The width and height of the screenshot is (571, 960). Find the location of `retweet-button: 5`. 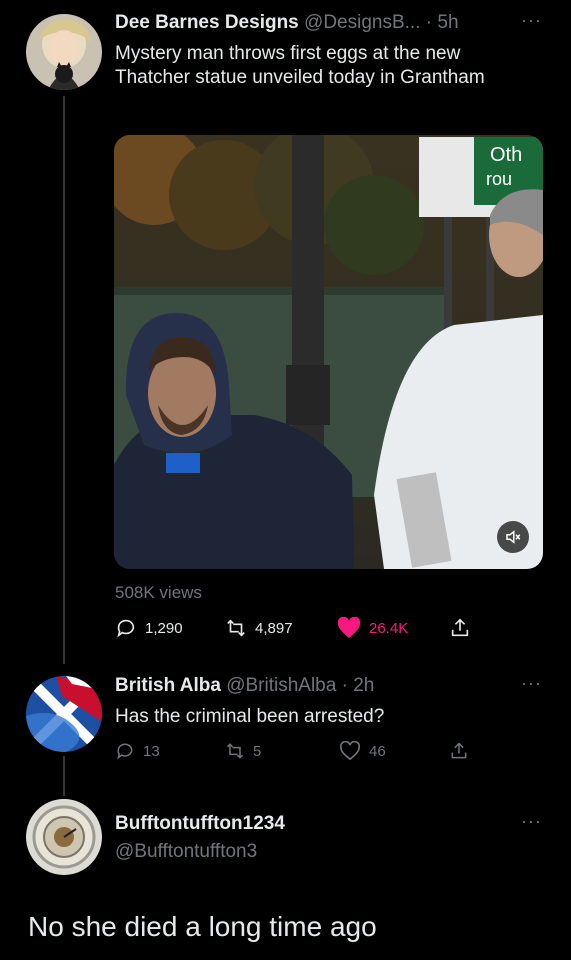

retweet-button: 5 is located at coordinates (282, 751).